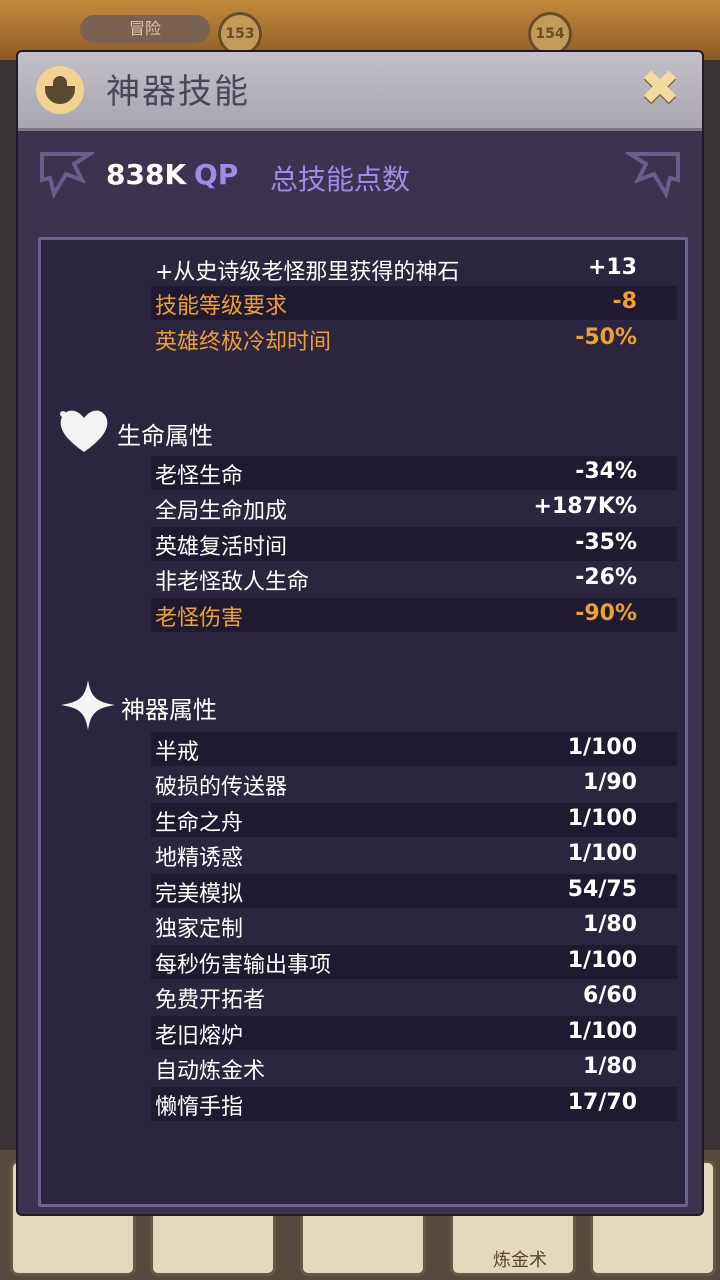 This screenshot has width=720, height=1280. What do you see at coordinates (414, 1104) in the screenshot?
I see `artifact-row: 懒惰手指 17/70` at bounding box center [414, 1104].